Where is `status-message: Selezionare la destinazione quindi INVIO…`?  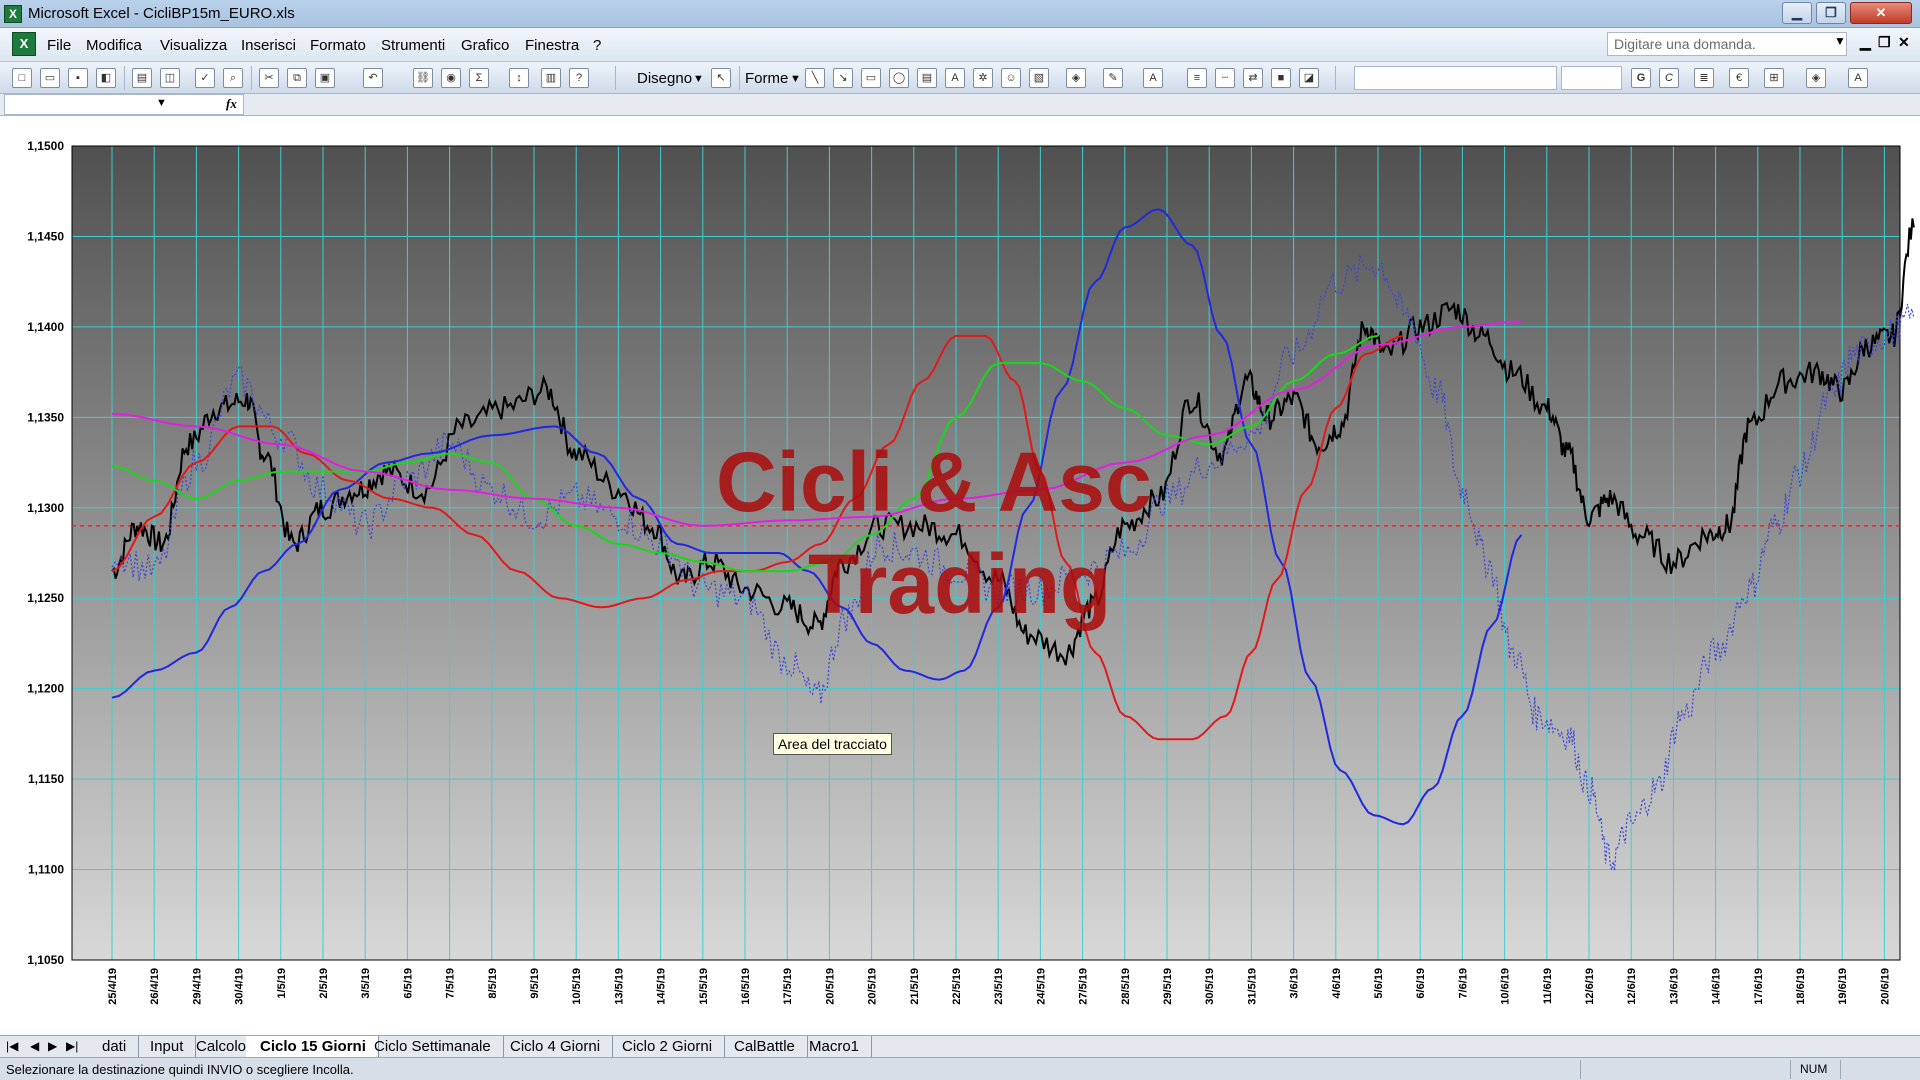
status-message: Selezionare la destinazione quindi INVIO… is located at coordinates (180, 1069).